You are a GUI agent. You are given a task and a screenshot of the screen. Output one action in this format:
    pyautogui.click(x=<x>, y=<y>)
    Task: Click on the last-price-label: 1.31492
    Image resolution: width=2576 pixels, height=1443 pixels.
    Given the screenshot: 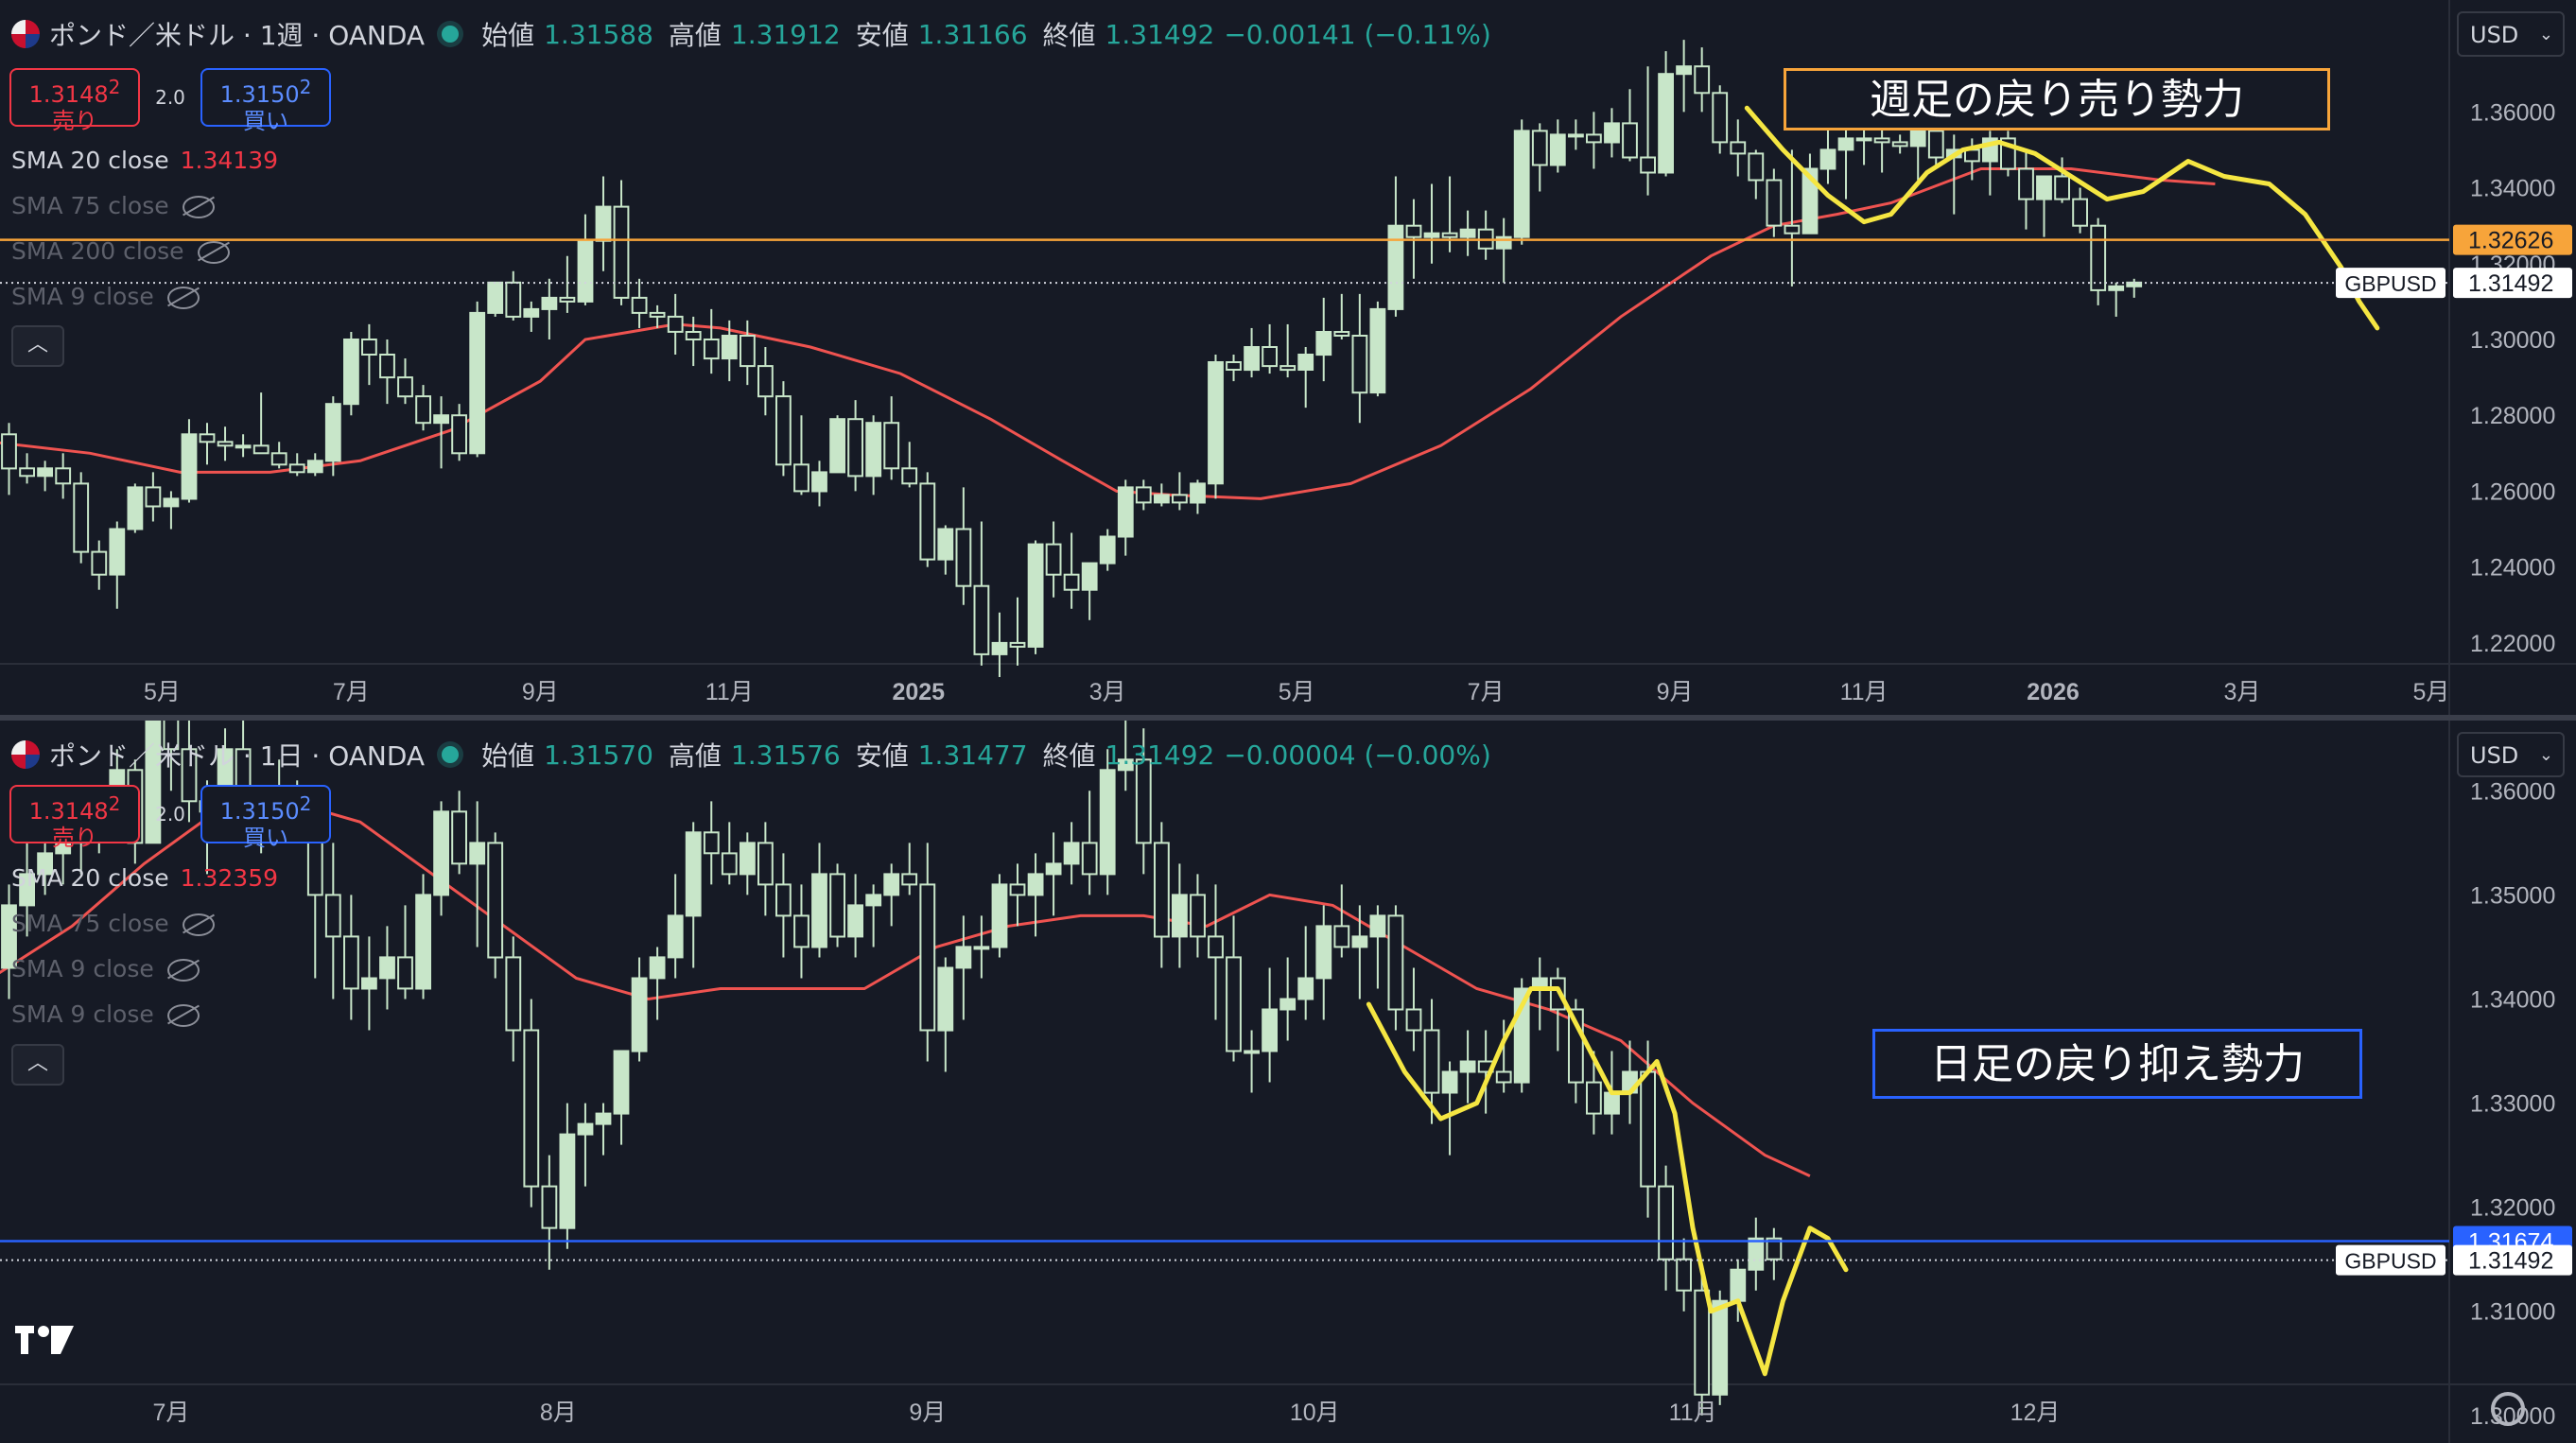 What is the action you would take?
    pyautogui.click(x=2510, y=1261)
    